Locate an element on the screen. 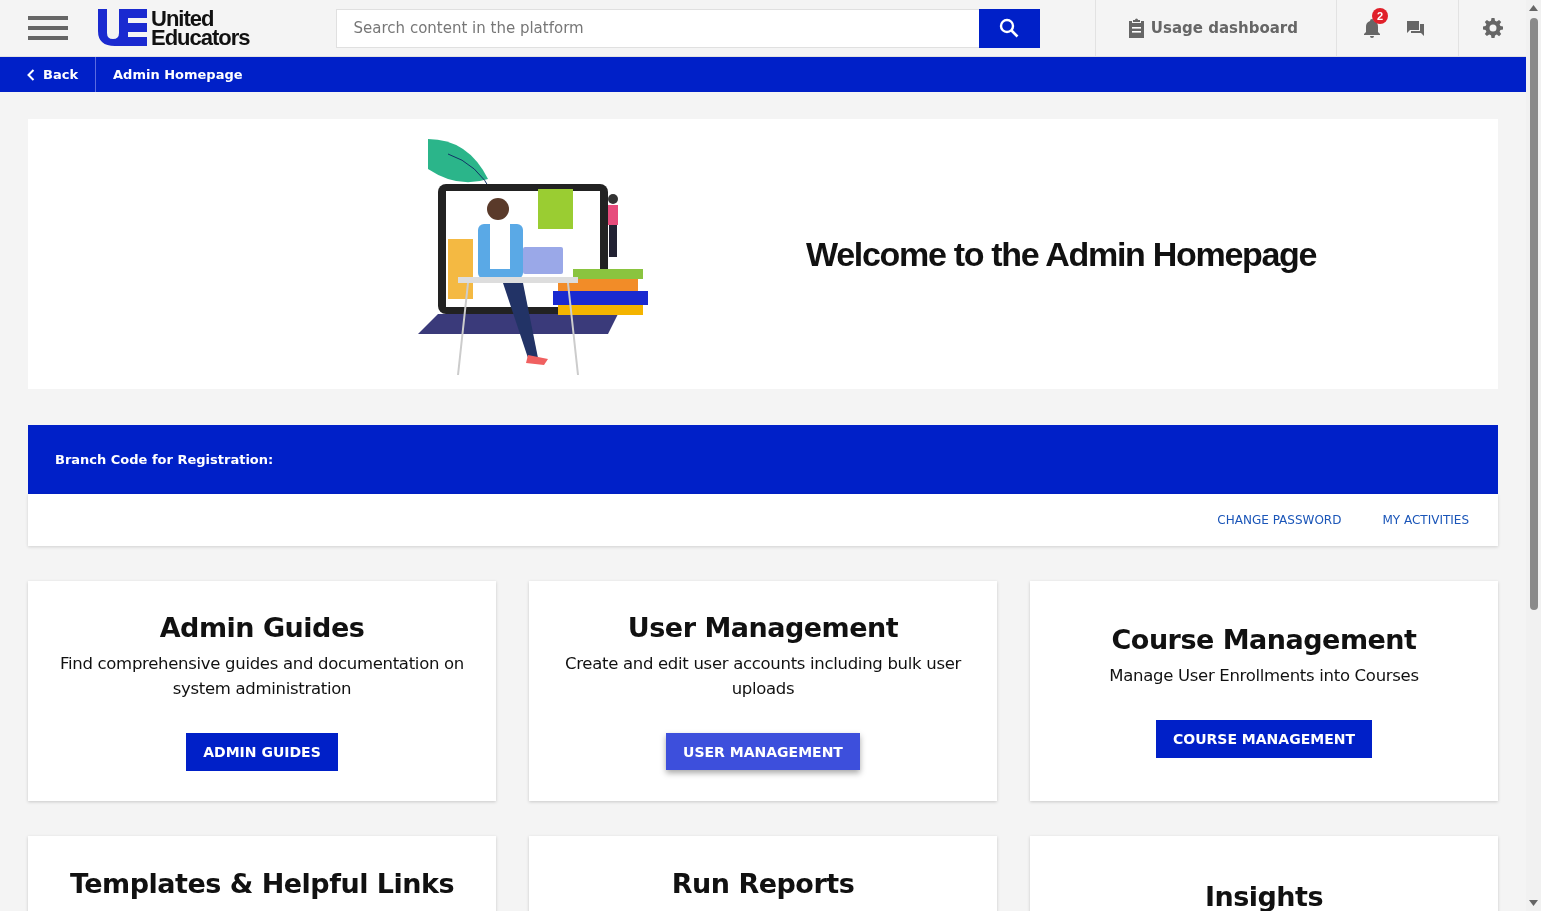 This screenshot has width=1541, height=911. card-button: USER MANAGEMENT is located at coordinates (763, 751).